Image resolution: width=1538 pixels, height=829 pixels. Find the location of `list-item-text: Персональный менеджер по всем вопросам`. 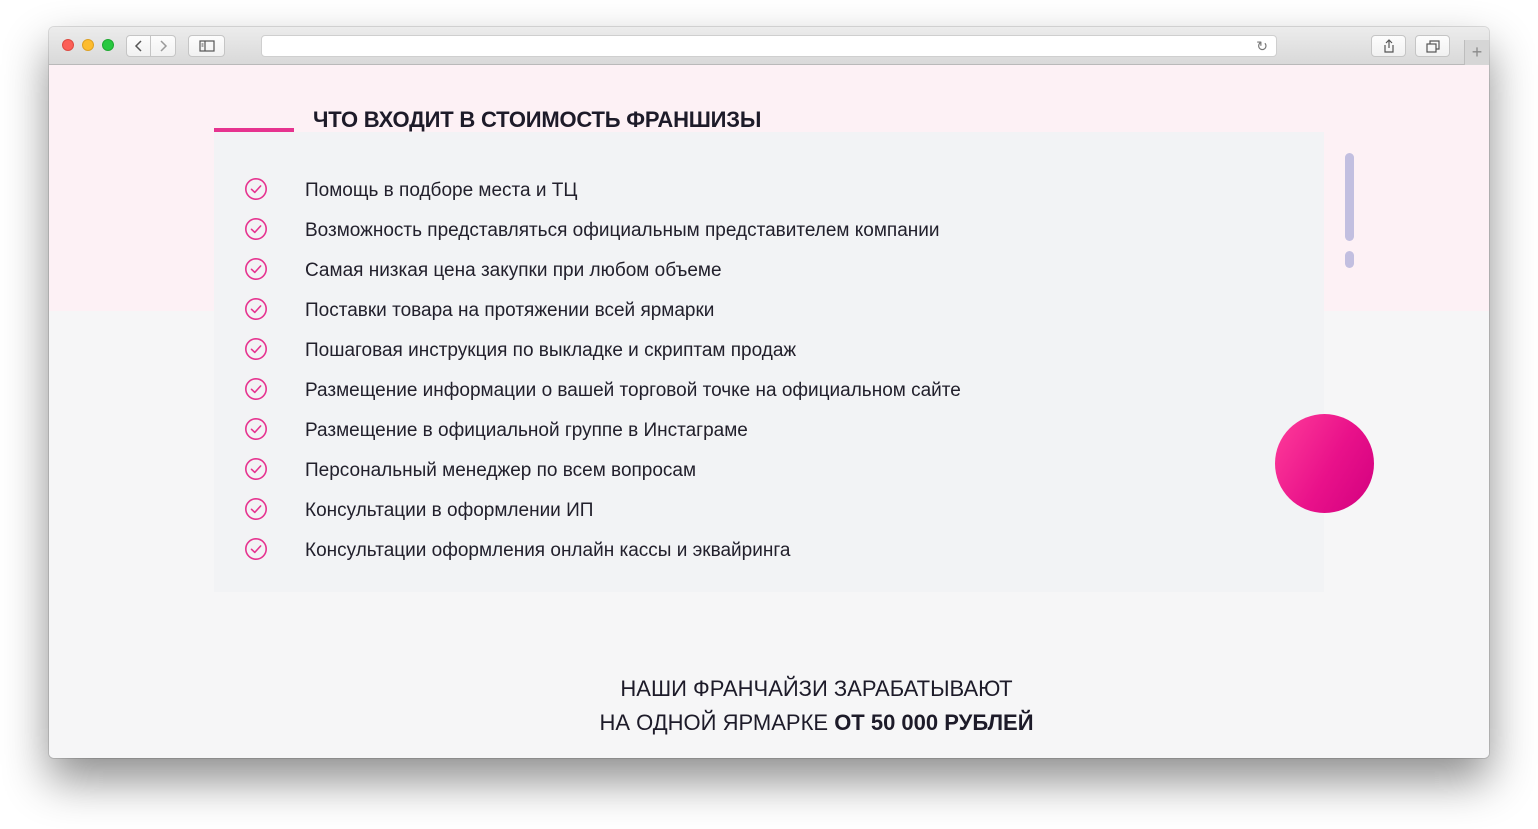

list-item-text: Персональный менеджер по всем вопросам is located at coordinates (501, 470).